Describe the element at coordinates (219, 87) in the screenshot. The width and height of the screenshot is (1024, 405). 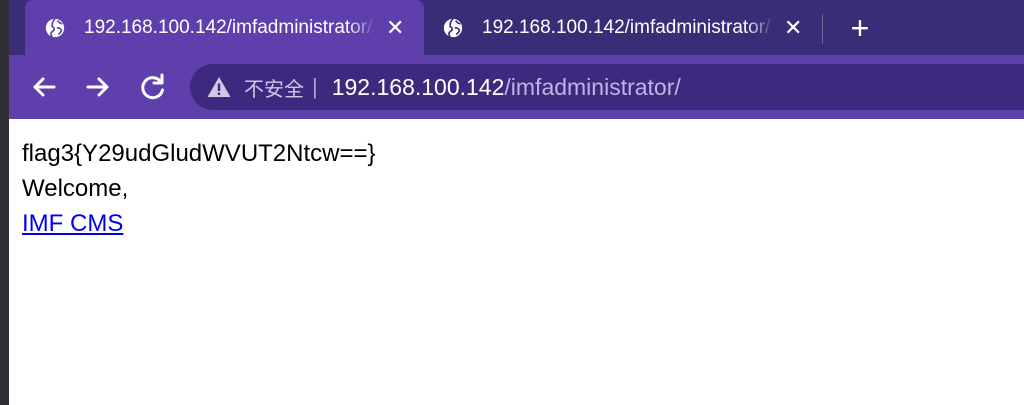
I see `warning-triangle-icon` at that location.